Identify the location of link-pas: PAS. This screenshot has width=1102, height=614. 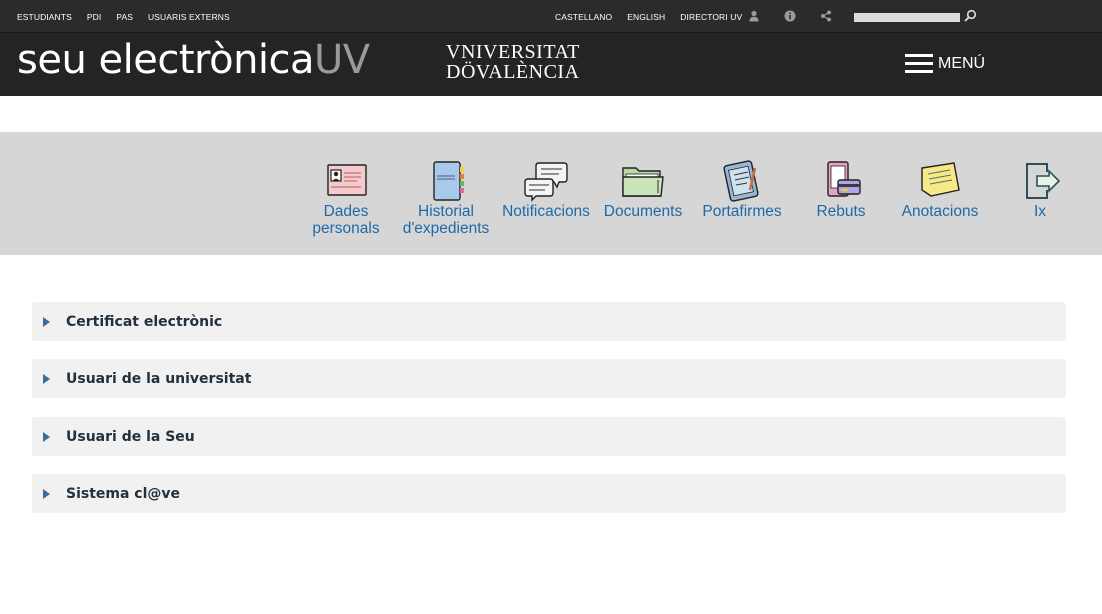
(124, 17).